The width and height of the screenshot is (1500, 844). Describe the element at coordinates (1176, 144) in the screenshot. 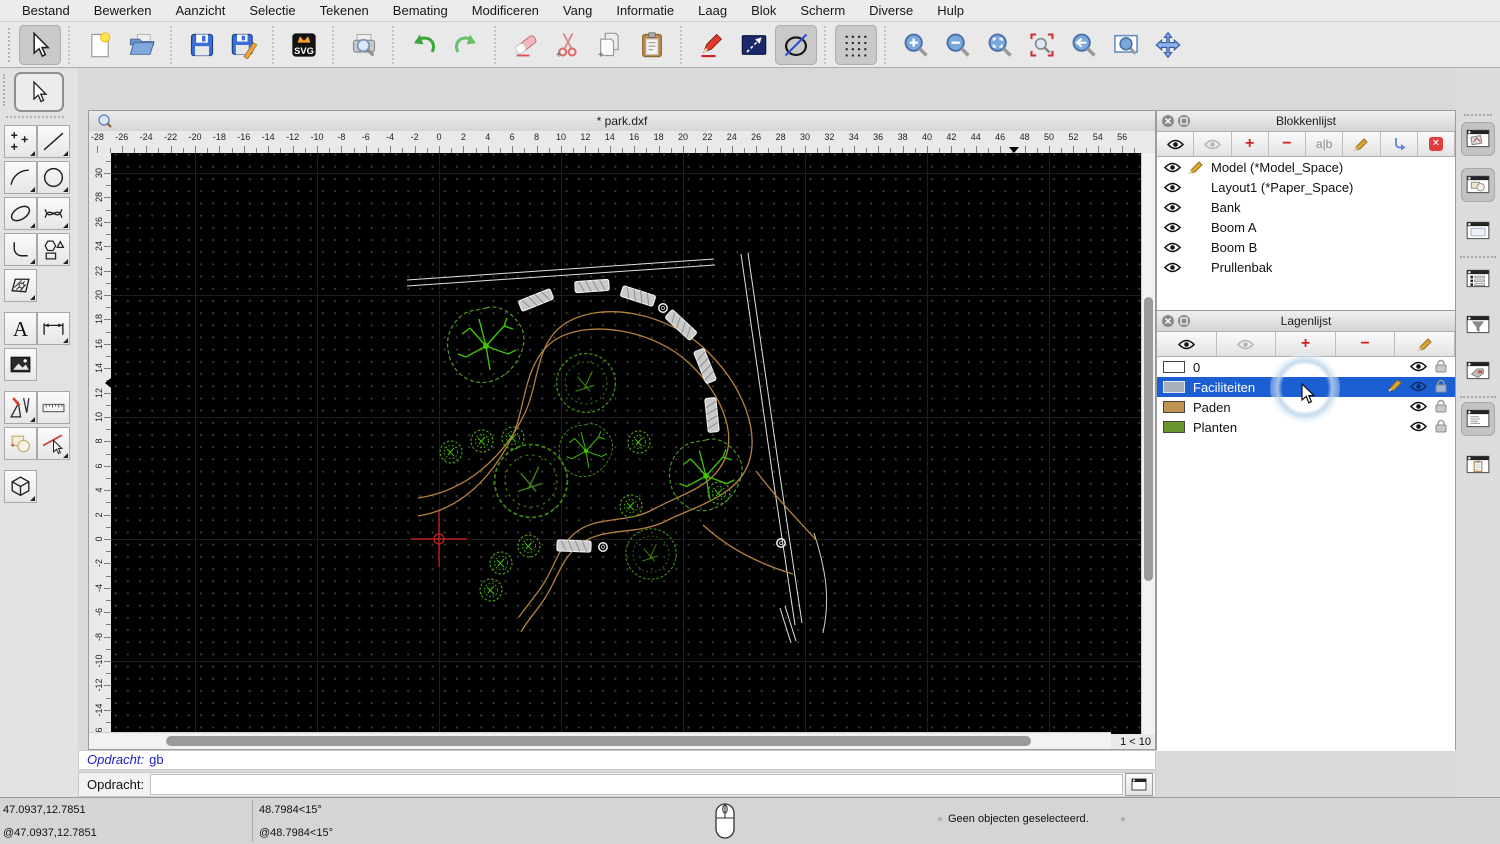

I see `show-block-button` at that location.